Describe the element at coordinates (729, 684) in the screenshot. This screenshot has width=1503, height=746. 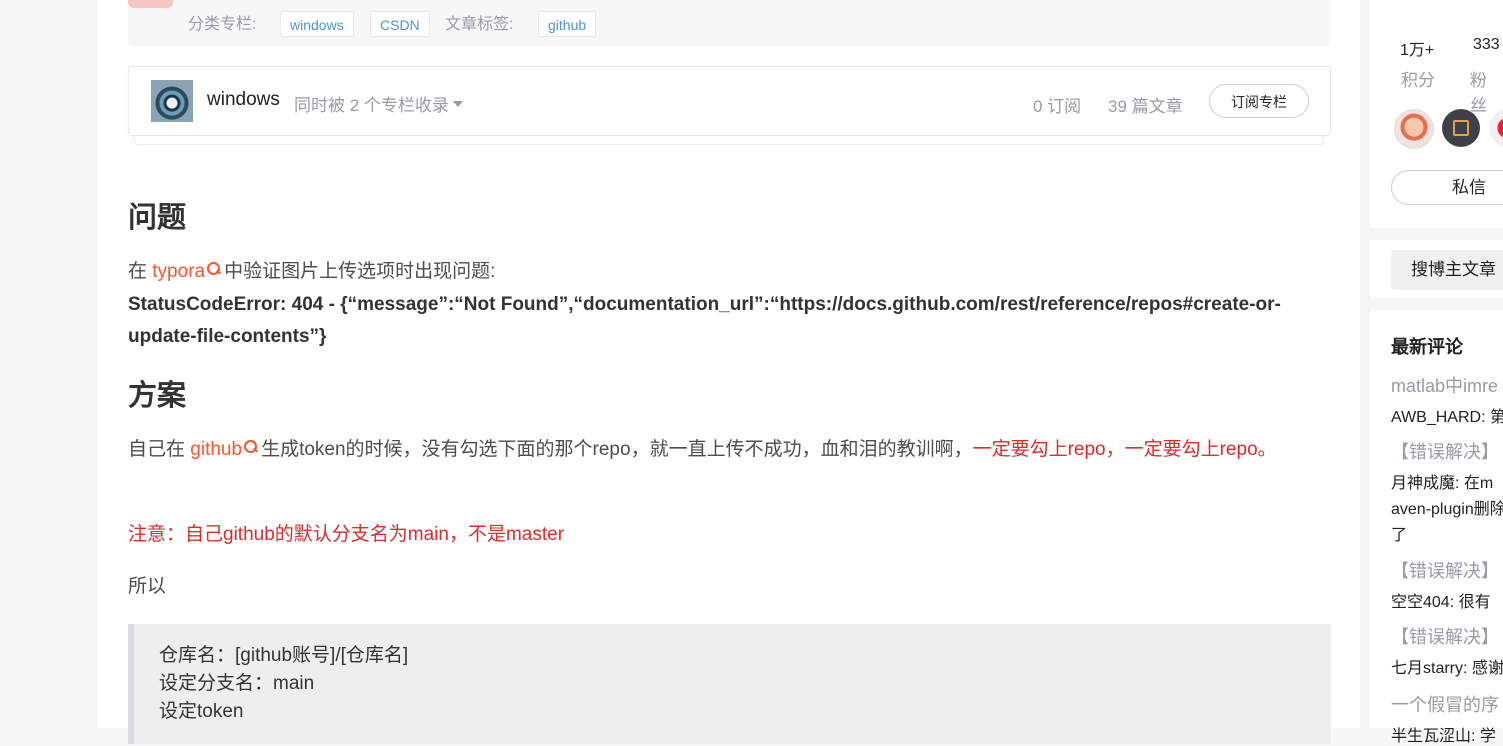
I see `code-block: 仓库名：[github账号]/[仓库名] 设定分支名：main 设定token` at that location.